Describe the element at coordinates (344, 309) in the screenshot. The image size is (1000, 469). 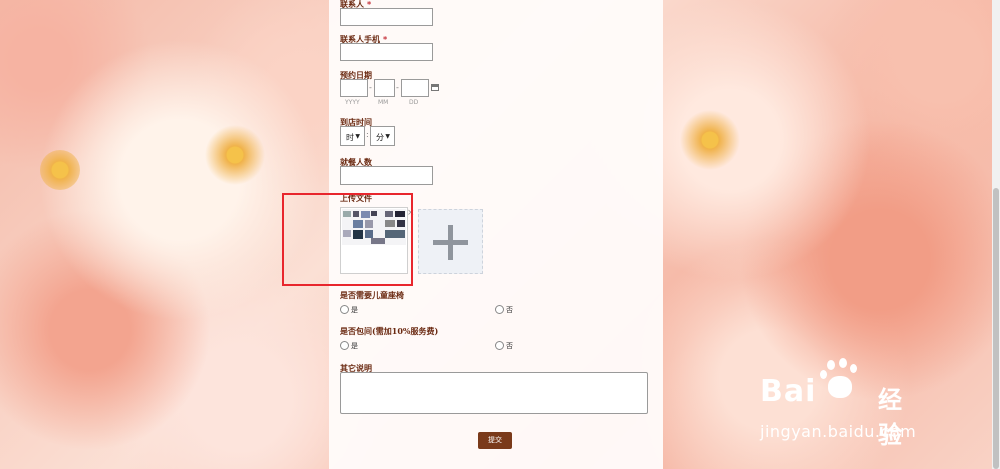
I see `child-seat-yes-radio` at that location.